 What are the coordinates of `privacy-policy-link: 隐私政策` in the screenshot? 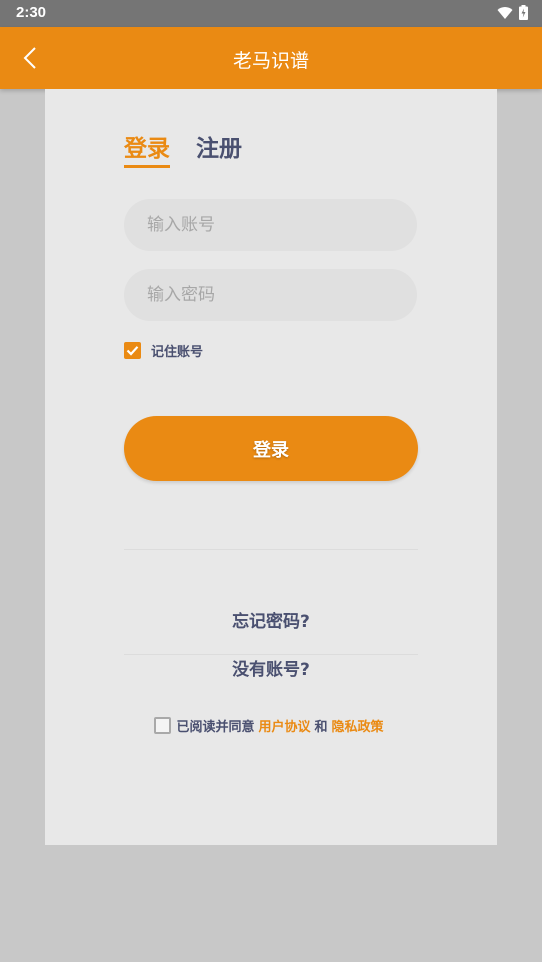 It's located at (358, 725).